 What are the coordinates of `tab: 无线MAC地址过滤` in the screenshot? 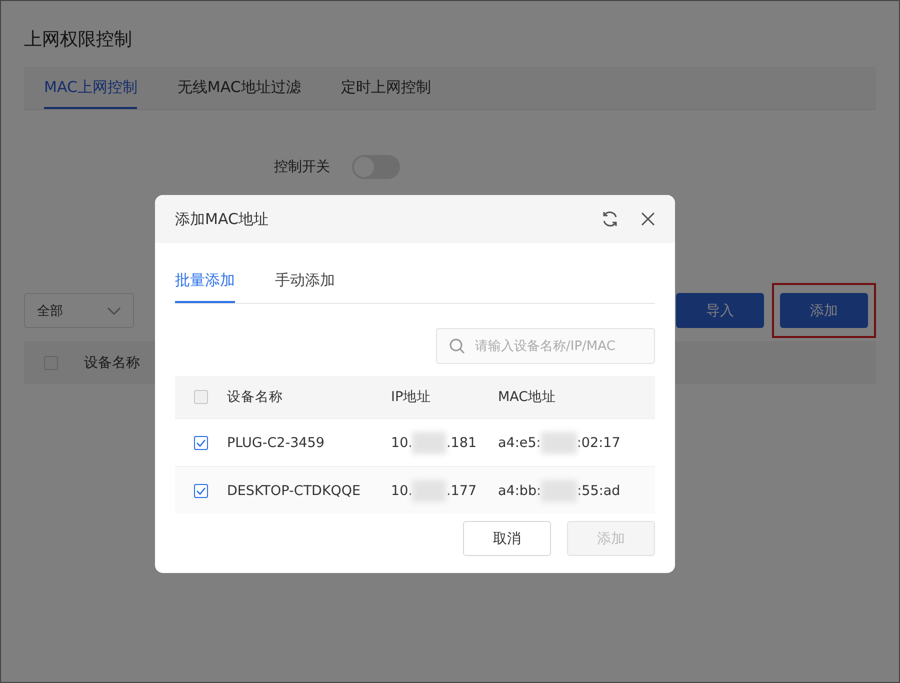 It's located at (239, 88).